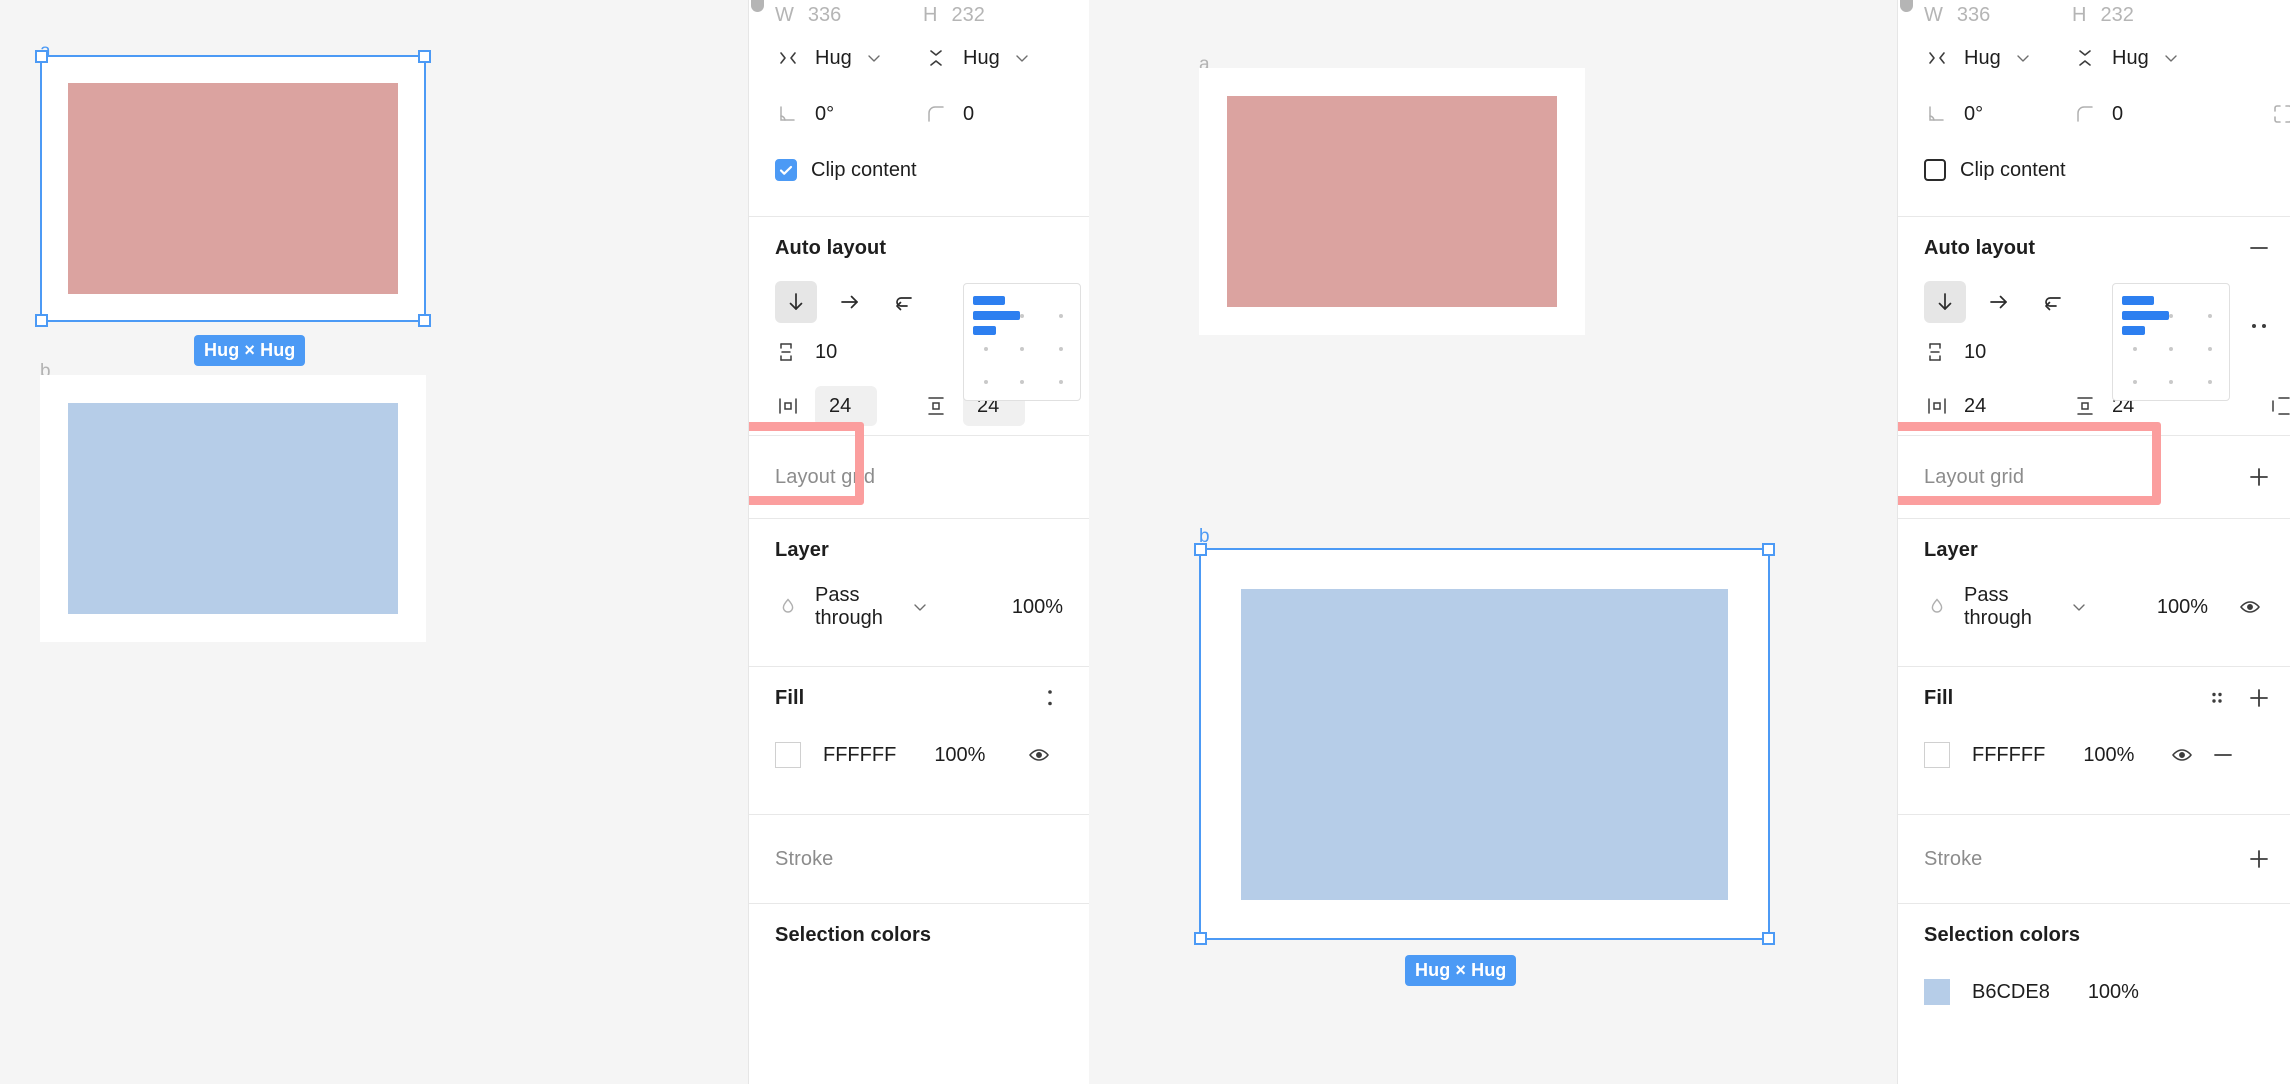  Describe the element at coordinates (788, 114) in the screenshot. I see `rotation-icon` at that location.